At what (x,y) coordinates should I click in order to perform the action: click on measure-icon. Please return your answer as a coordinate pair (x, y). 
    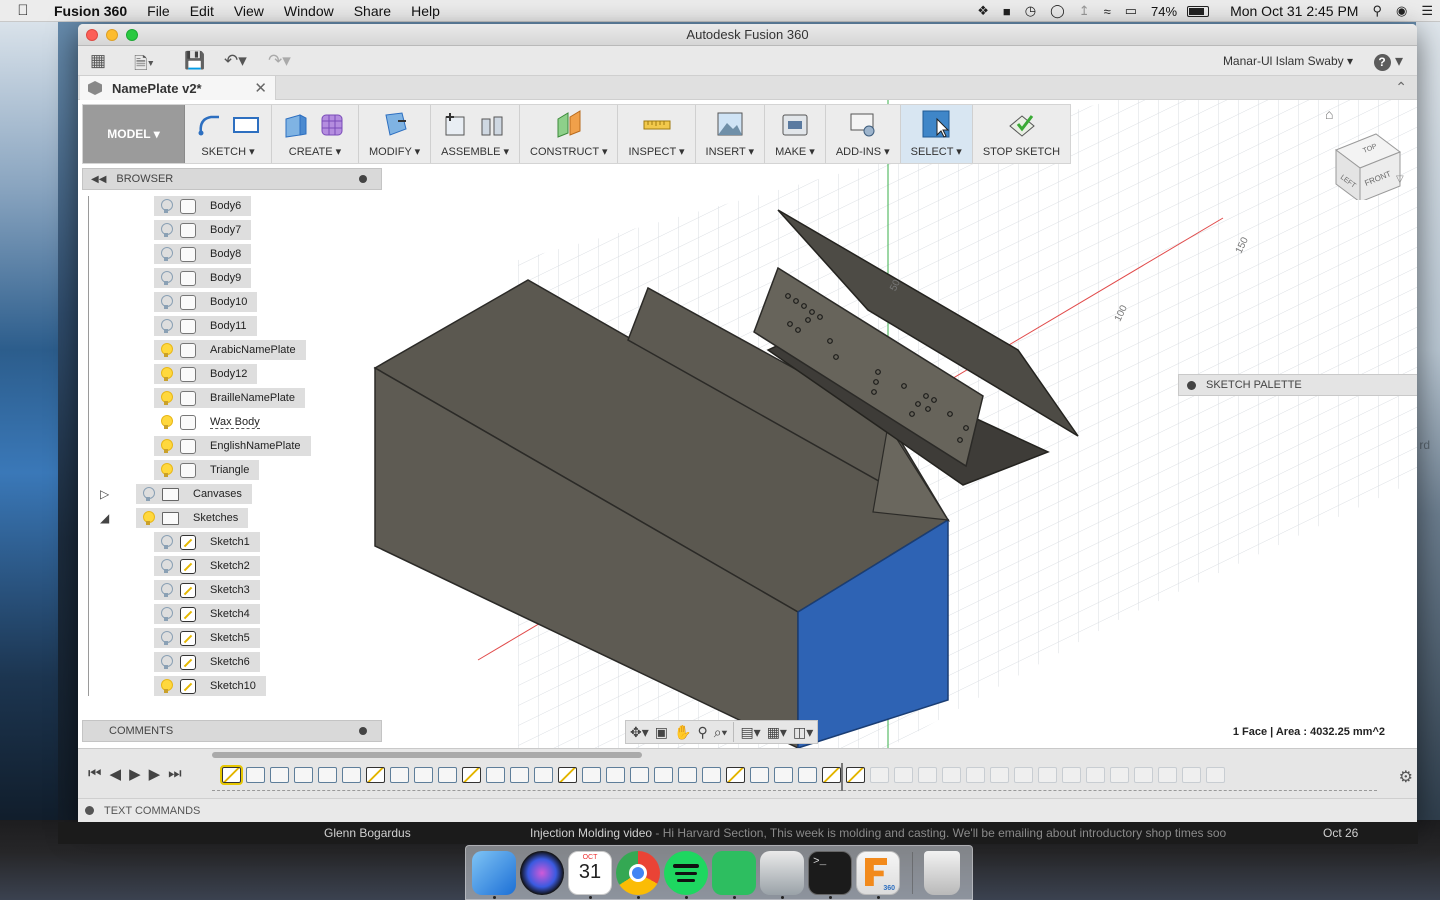
    Looking at the image, I should click on (657, 124).